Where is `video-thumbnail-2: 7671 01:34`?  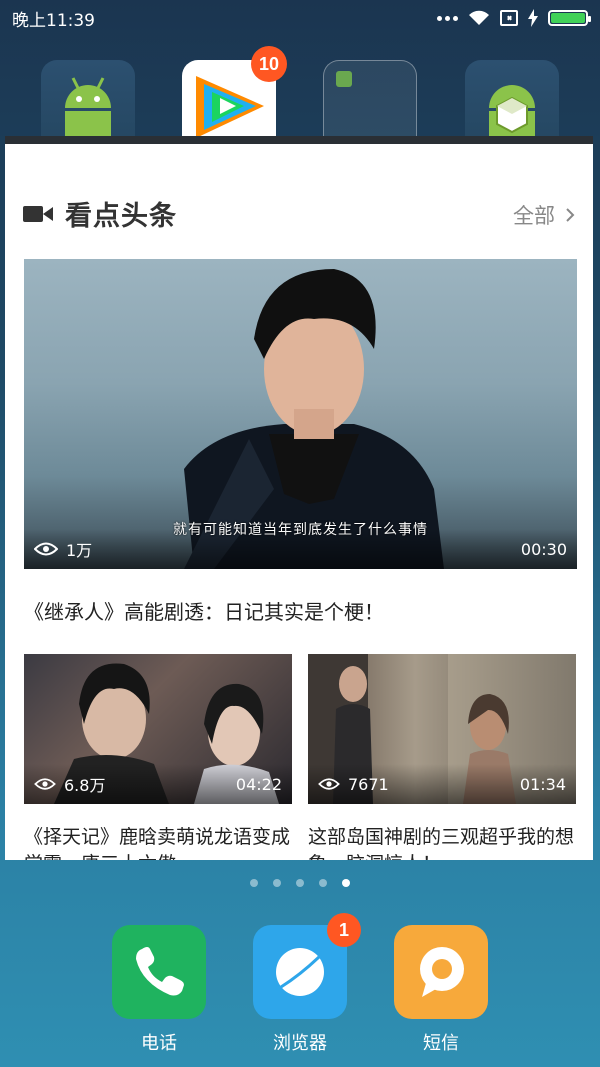 video-thumbnail-2: 7671 01:34 is located at coordinates (442, 729).